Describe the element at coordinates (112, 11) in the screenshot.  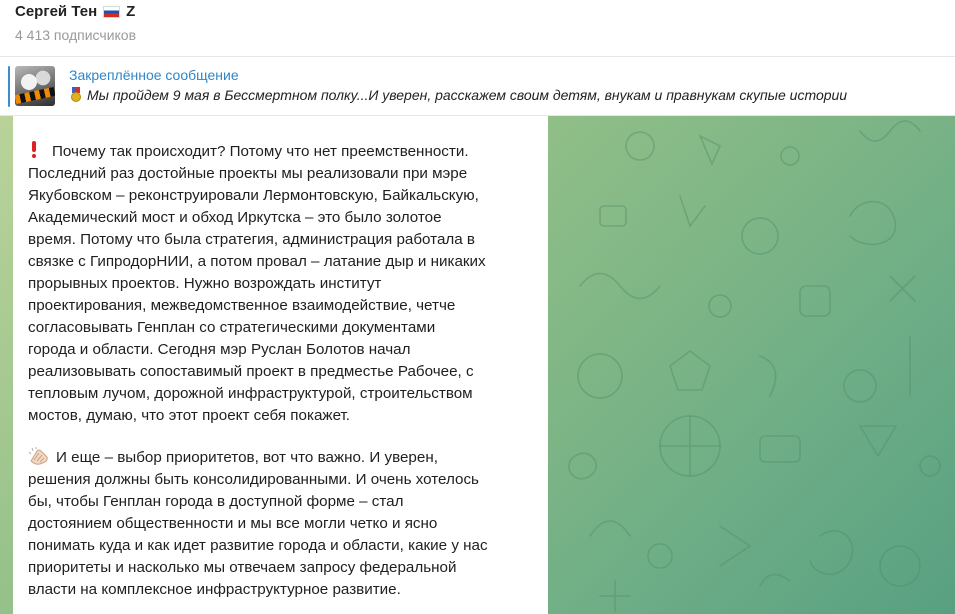
I see `russia-flag-icon` at that location.